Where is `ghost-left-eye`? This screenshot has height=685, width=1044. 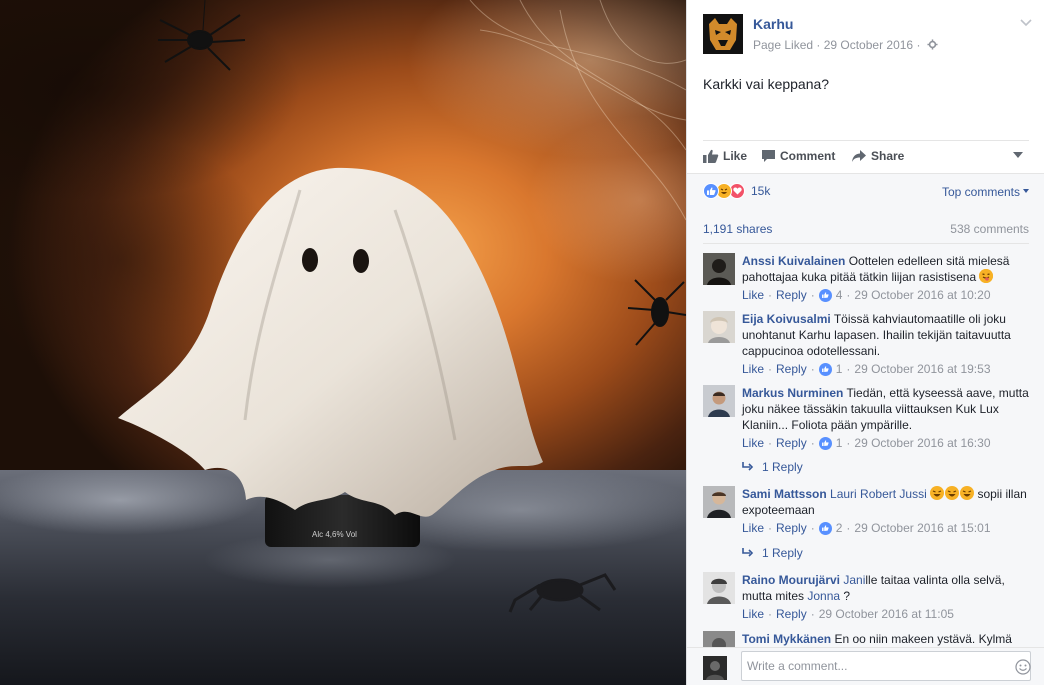 ghost-left-eye is located at coordinates (310, 260).